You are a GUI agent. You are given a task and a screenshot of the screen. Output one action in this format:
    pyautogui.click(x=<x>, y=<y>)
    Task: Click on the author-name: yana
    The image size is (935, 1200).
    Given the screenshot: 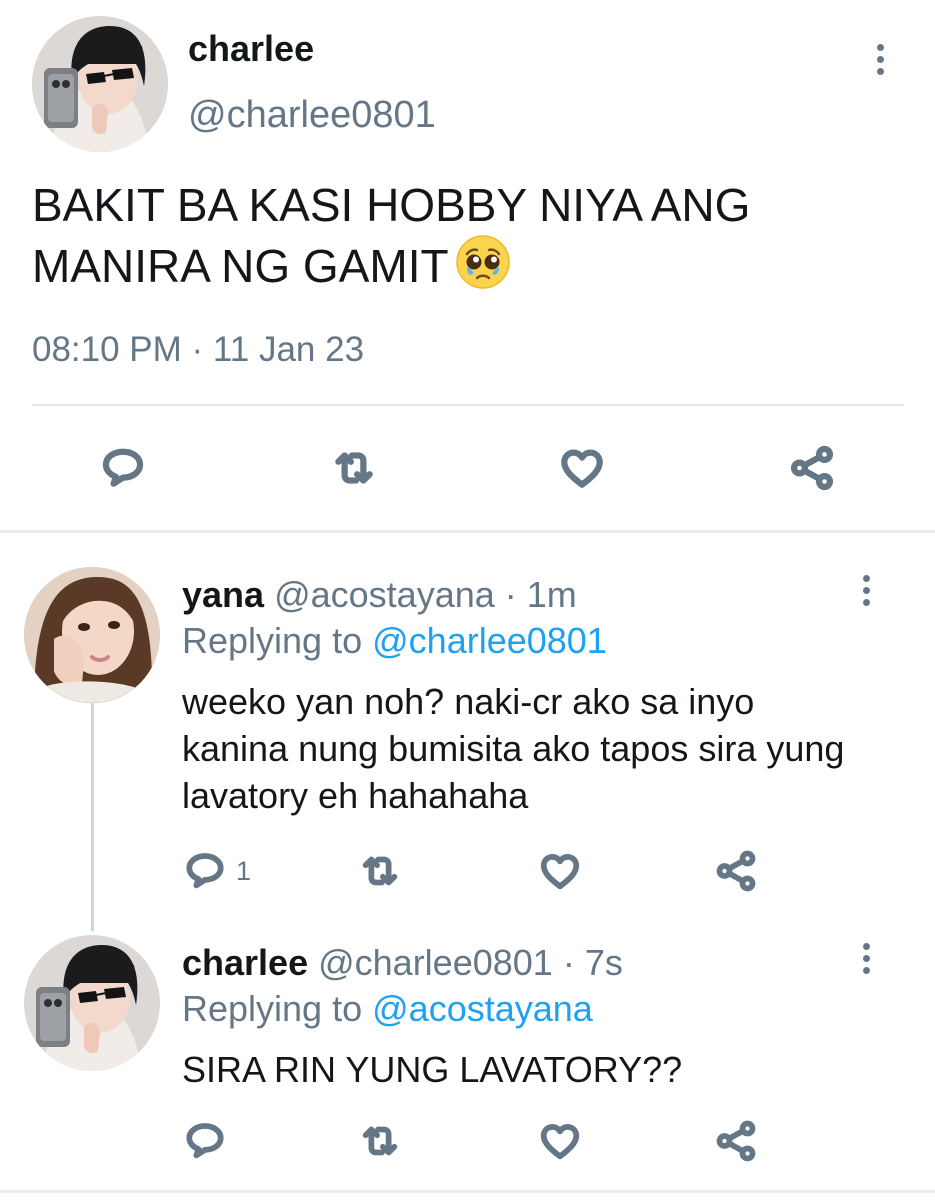 What is the action you would take?
    pyautogui.click(x=223, y=594)
    